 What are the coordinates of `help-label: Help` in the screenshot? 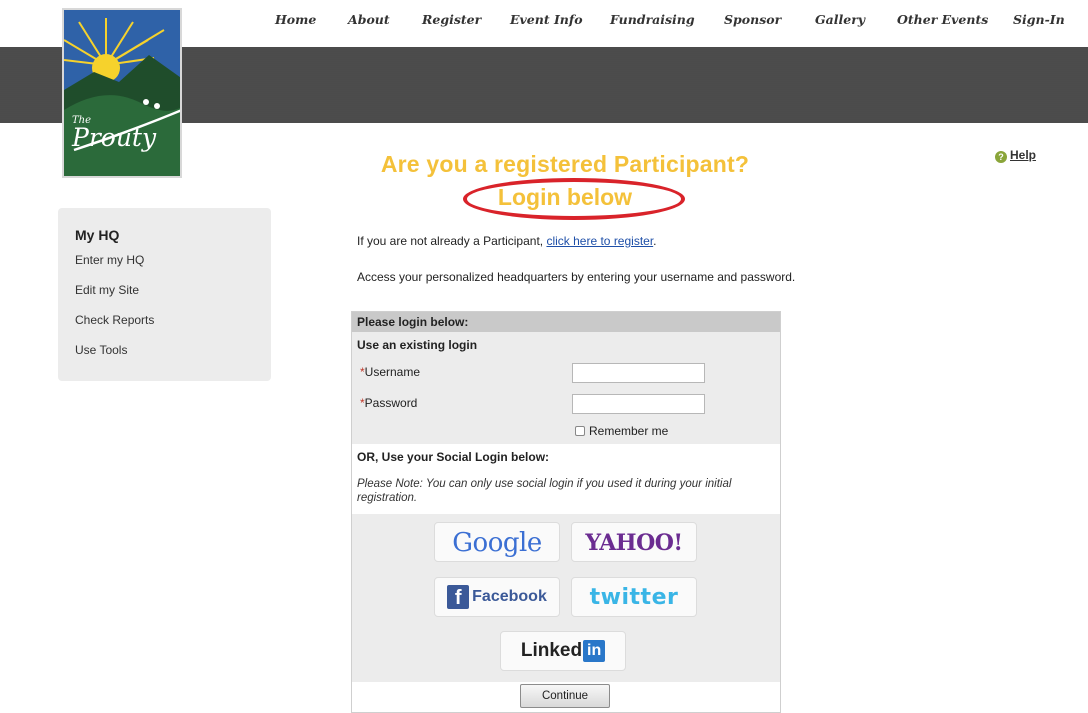 It's located at (1023, 155).